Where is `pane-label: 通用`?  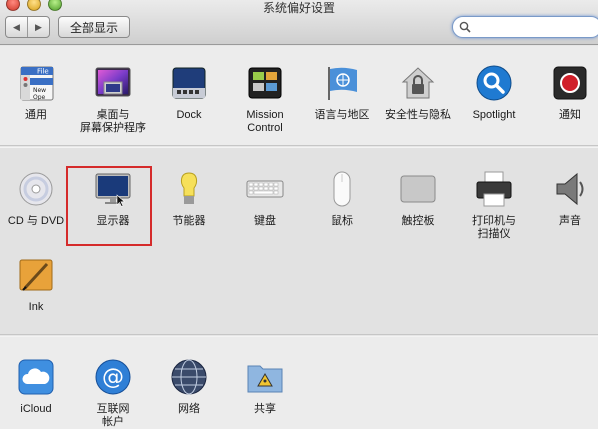 pane-label: 通用 is located at coordinates (36, 115).